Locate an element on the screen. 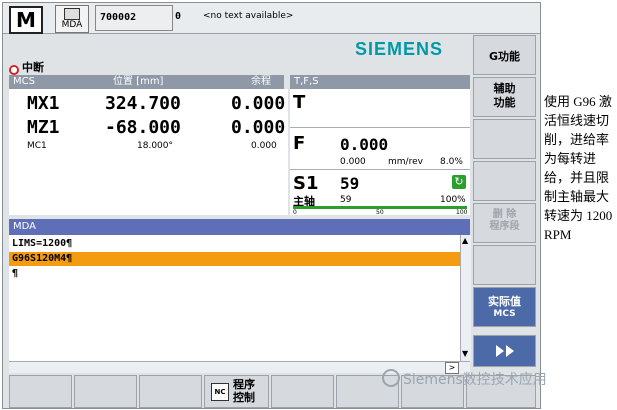 Image resolution: width=617 pixels, height=410 pixels. position-header: MCS 位置 [mm] 余程 is located at coordinates (146, 82).